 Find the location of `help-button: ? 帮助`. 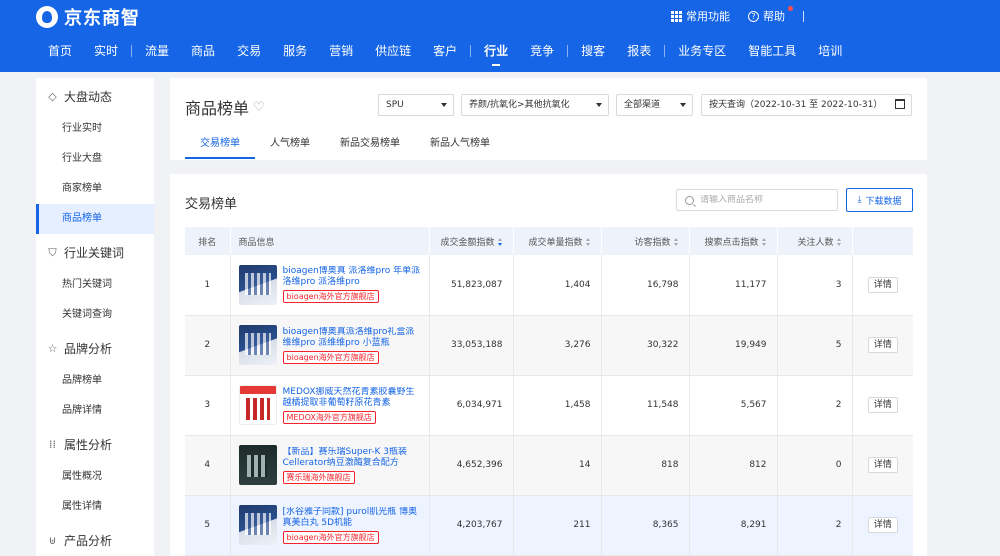

help-button: ? 帮助 is located at coordinates (770, 15).